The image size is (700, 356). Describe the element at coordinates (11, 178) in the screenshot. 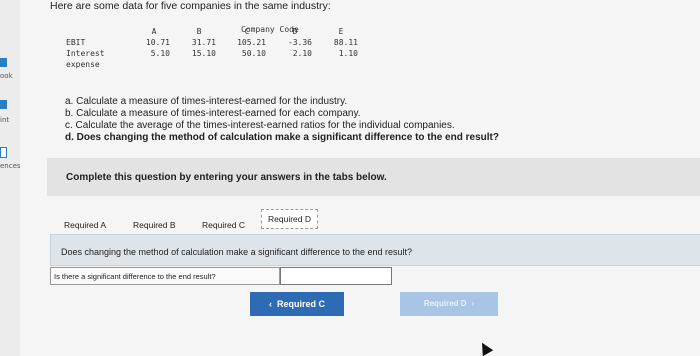

I see `left-sidebar: ook int ences` at that location.